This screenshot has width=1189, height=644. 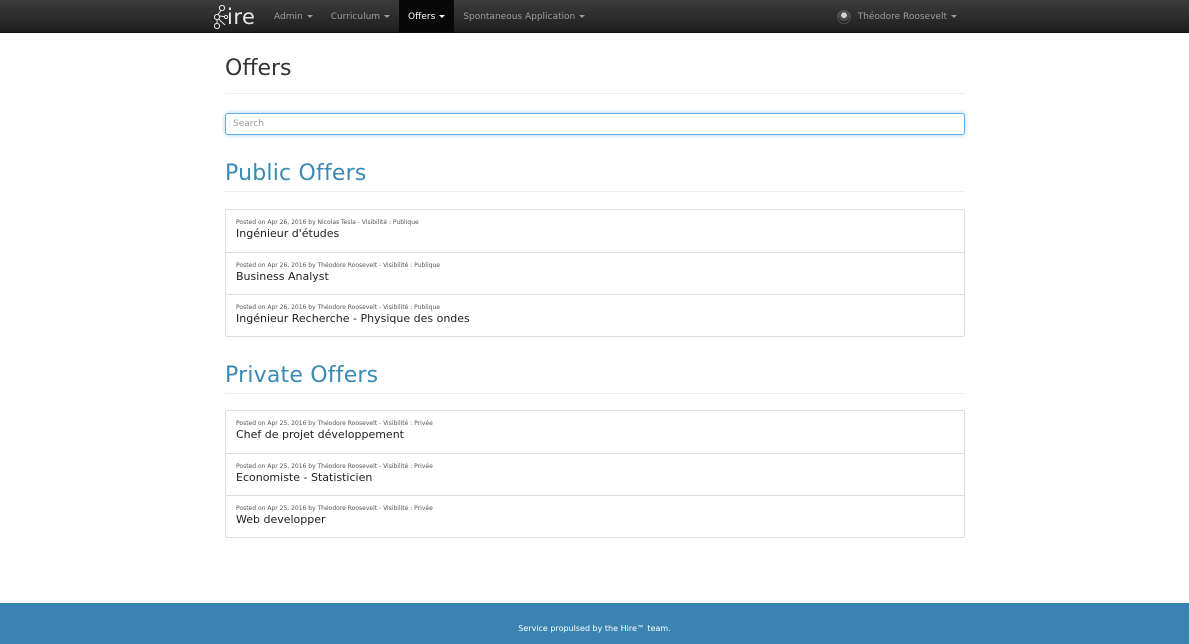 I want to click on nav-spontaneous-application-label: Spontaneous Application, so click(x=519, y=16).